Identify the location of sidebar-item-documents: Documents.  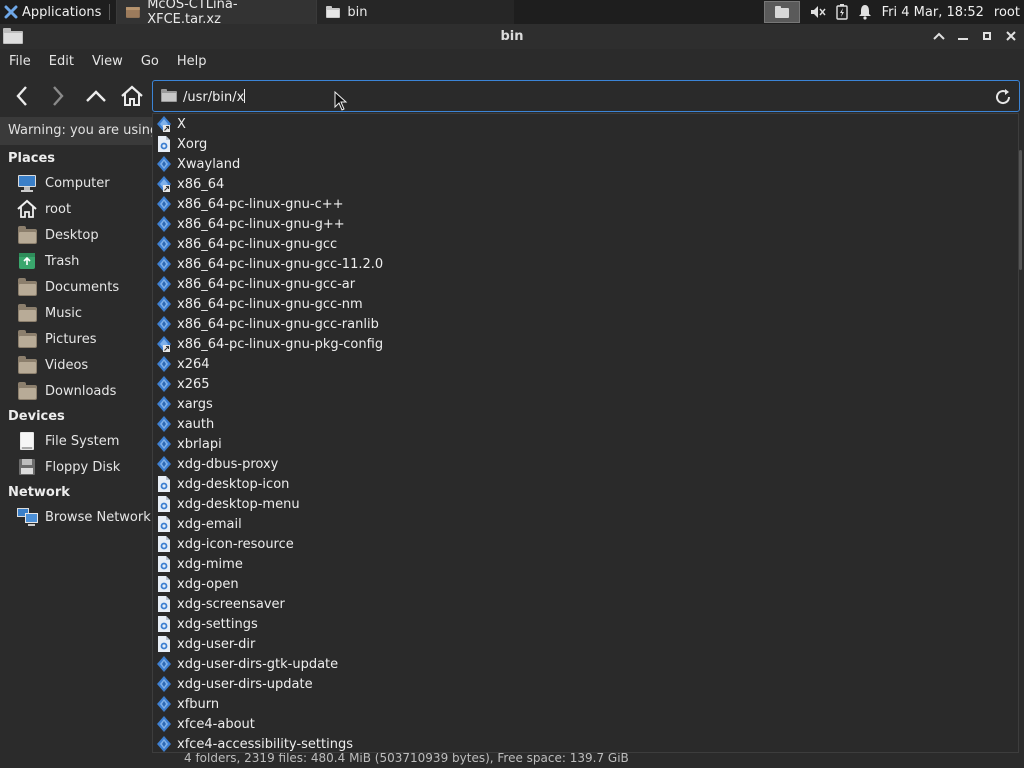
(76, 287).